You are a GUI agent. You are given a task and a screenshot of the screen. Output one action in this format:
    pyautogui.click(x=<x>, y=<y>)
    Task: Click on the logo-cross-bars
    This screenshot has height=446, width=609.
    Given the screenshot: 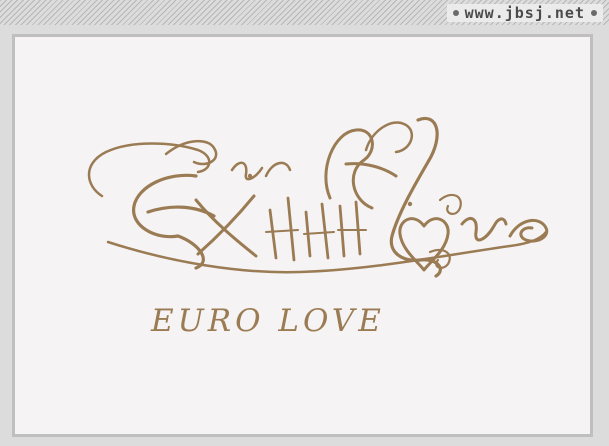 What is the action you would take?
    pyautogui.click(x=316, y=232)
    